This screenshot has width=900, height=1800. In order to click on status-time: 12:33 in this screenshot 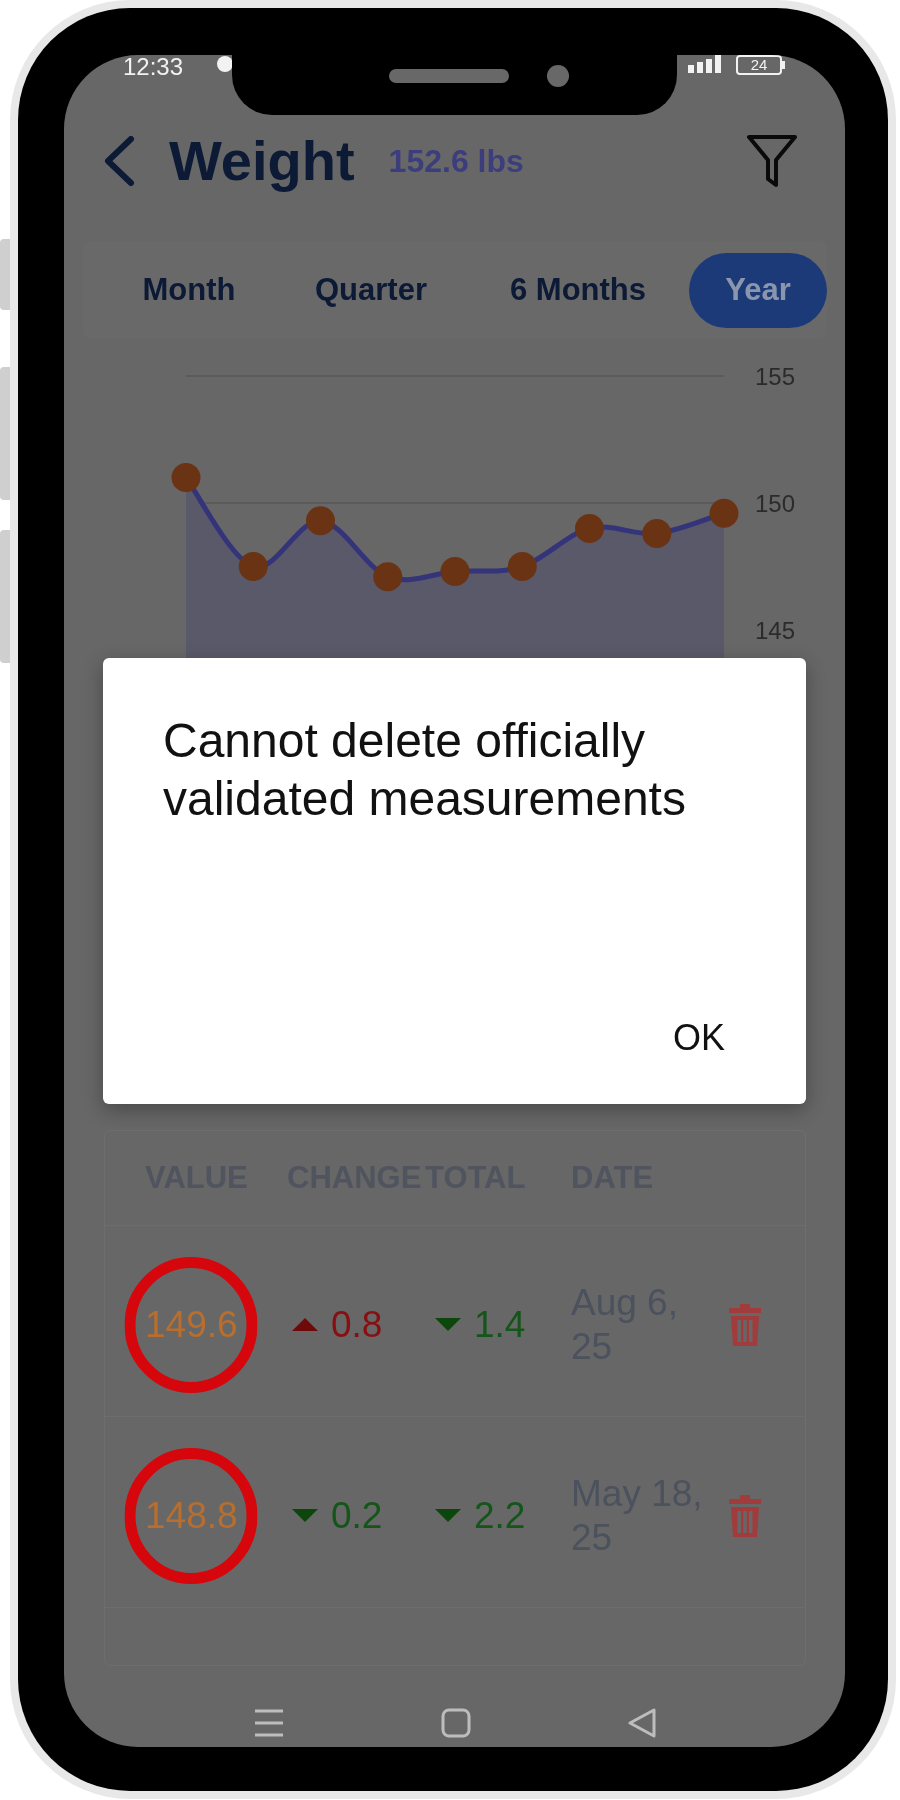, I will do `click(153, 67)`.